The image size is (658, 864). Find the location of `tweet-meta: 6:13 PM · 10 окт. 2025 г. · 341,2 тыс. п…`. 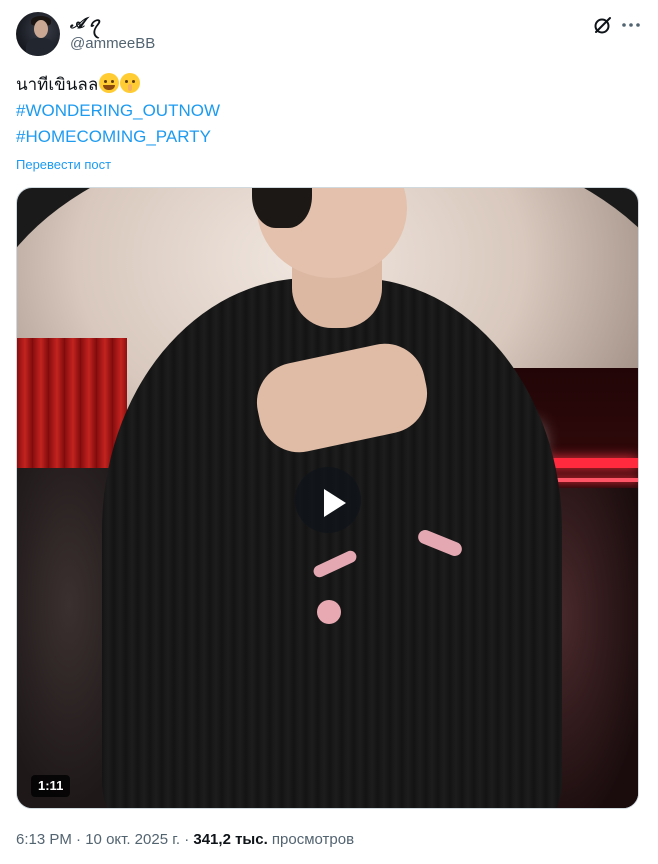

tweet-meta: 6:13 PM · 10 окт. 2025 г. · 341,2 тыс. п… is located at coordinates (185, 840).